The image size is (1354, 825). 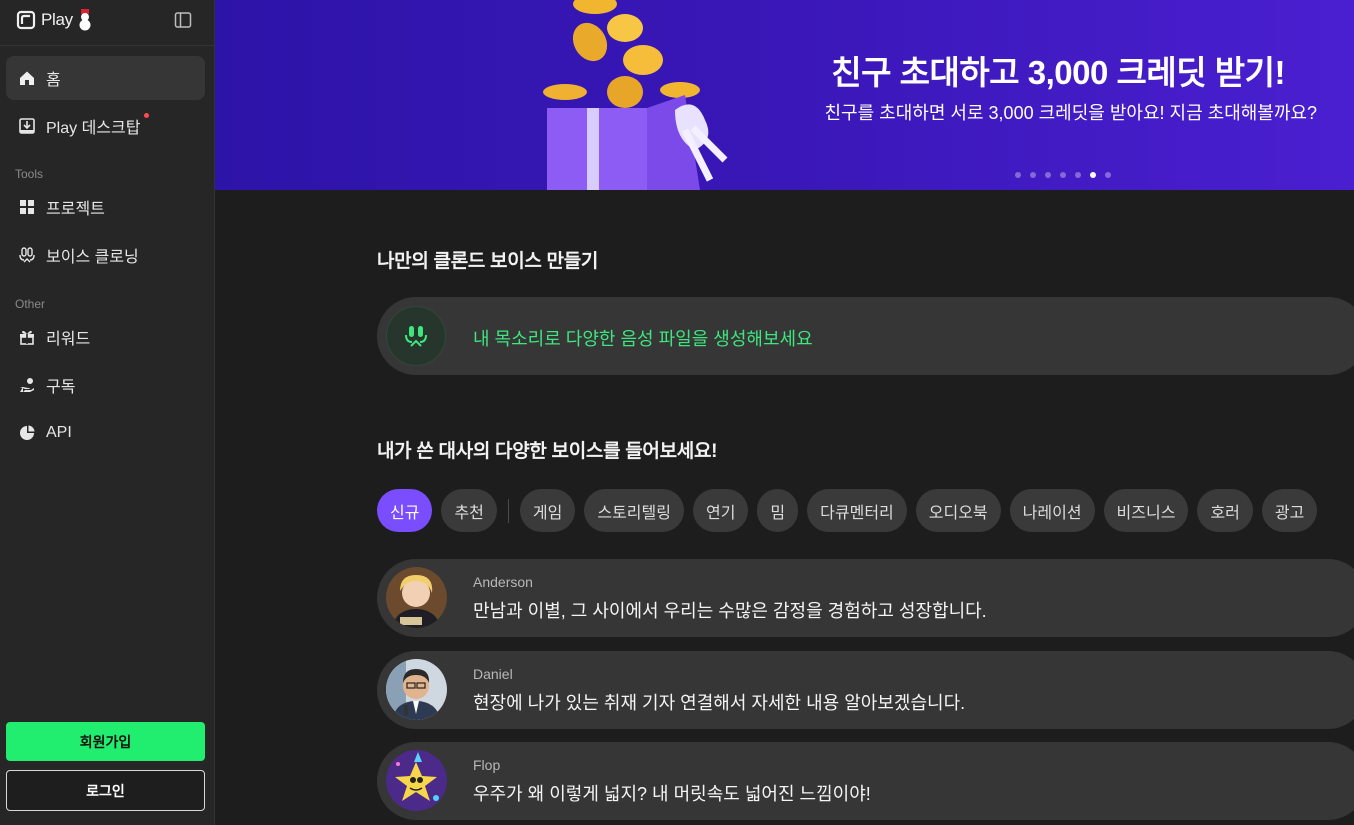 What do you see at coordinates (30, 304) in the screenshot?
I see `section-label-other: Other` at bounding box center [30, 304].